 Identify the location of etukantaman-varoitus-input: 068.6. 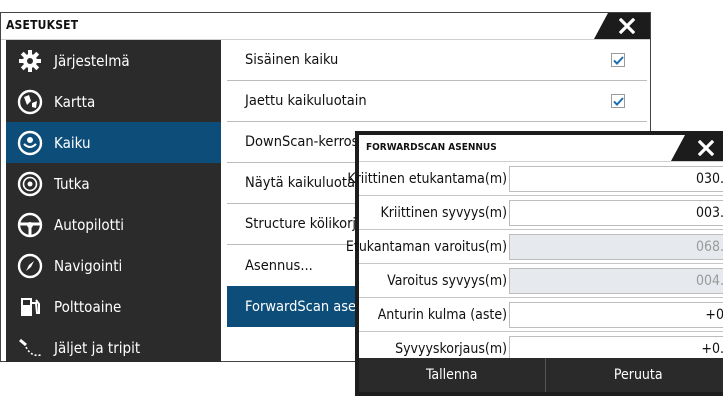
(616, 247).